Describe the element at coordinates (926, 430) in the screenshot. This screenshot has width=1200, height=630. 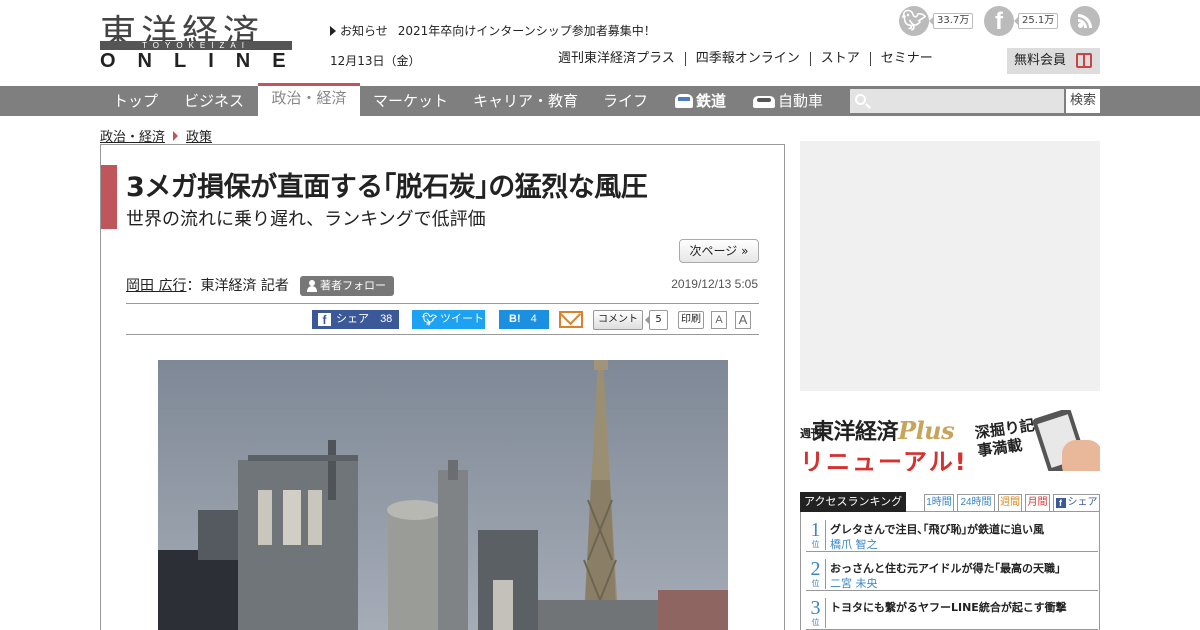
I see `banner-plus: Plus` at that location.